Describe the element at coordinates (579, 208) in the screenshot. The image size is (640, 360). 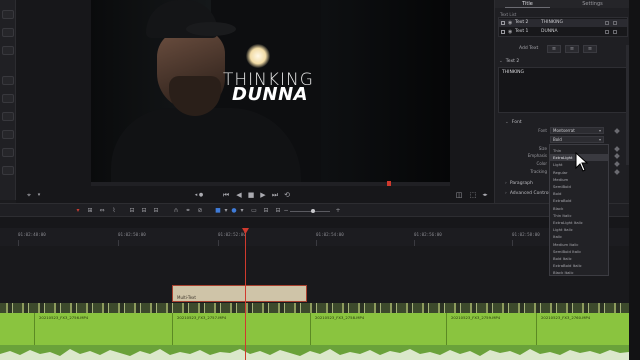
I see `dropdown-option: Black` at that location.